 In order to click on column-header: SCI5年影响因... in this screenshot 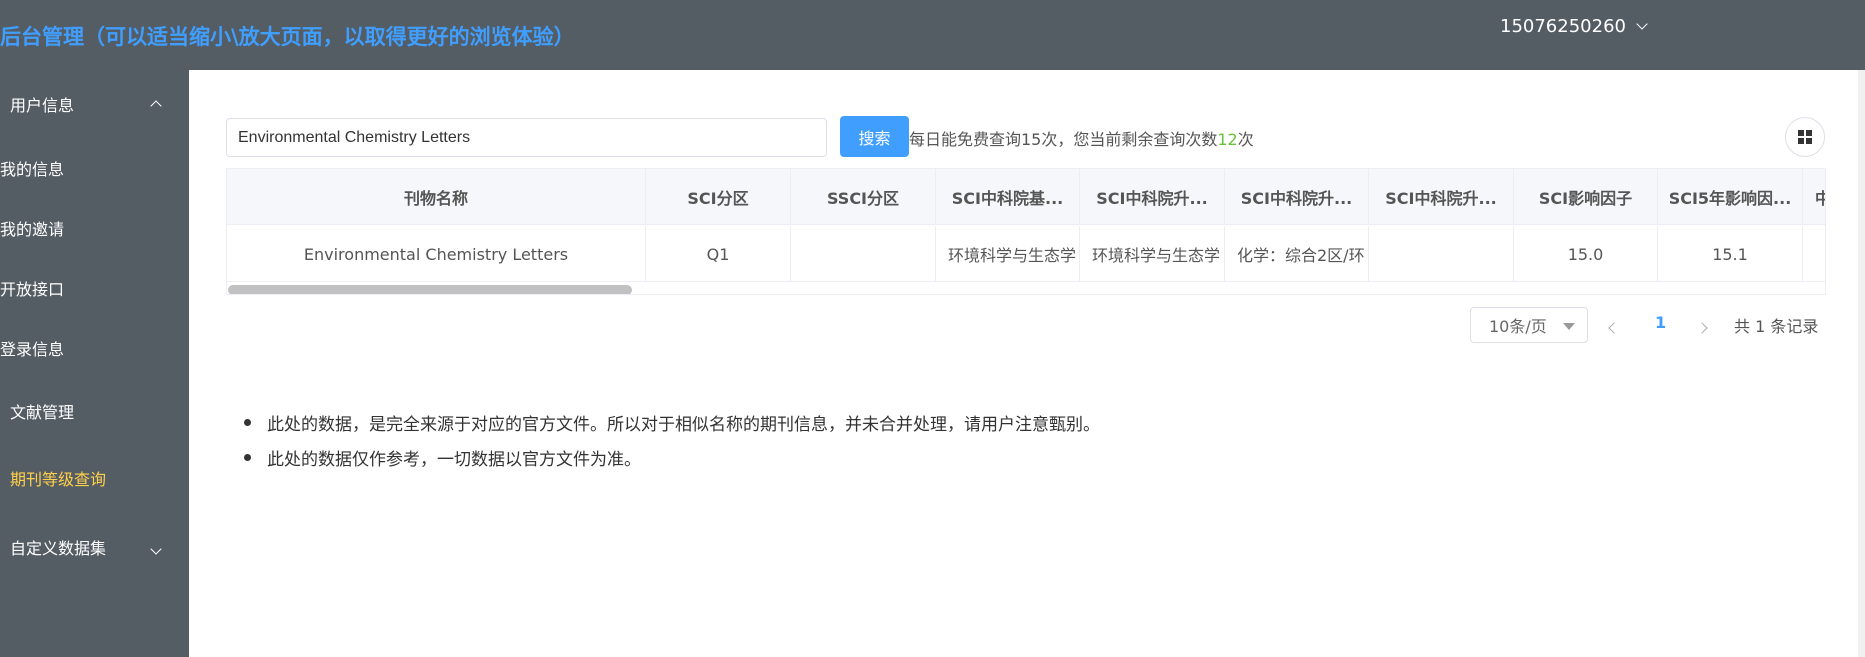, I will do `click(1730, 197)`.